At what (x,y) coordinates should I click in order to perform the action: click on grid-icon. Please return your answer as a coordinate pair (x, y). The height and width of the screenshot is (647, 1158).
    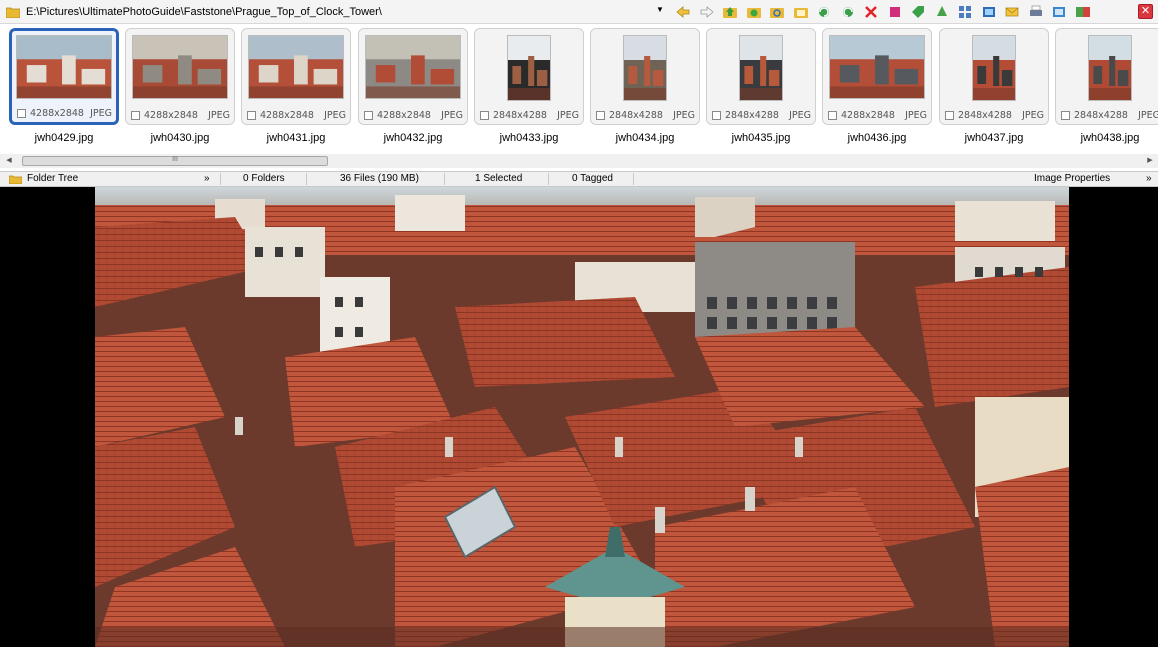
    Looking at the image, I should click on (965, 12).